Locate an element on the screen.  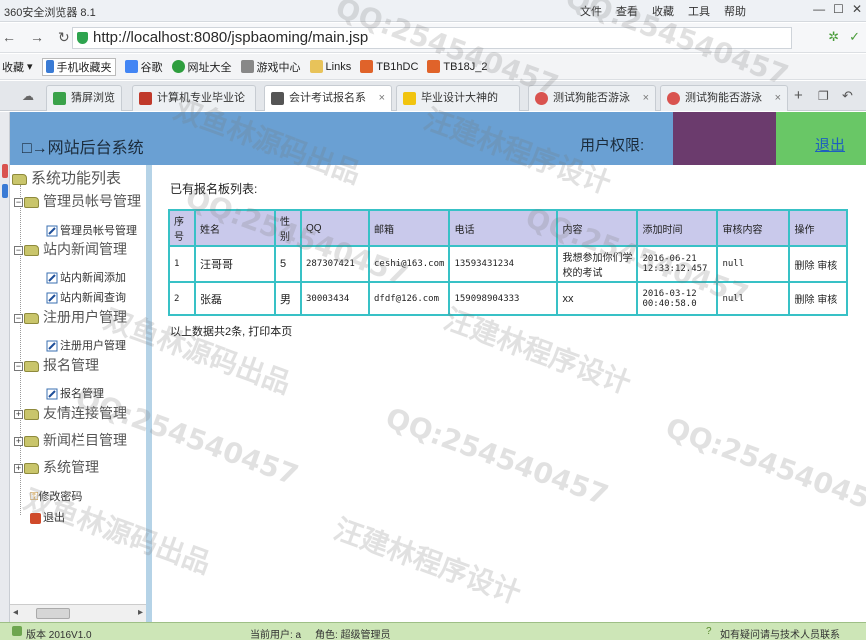
menu-favorites: 收藏 is located at coordinates (663, 11).